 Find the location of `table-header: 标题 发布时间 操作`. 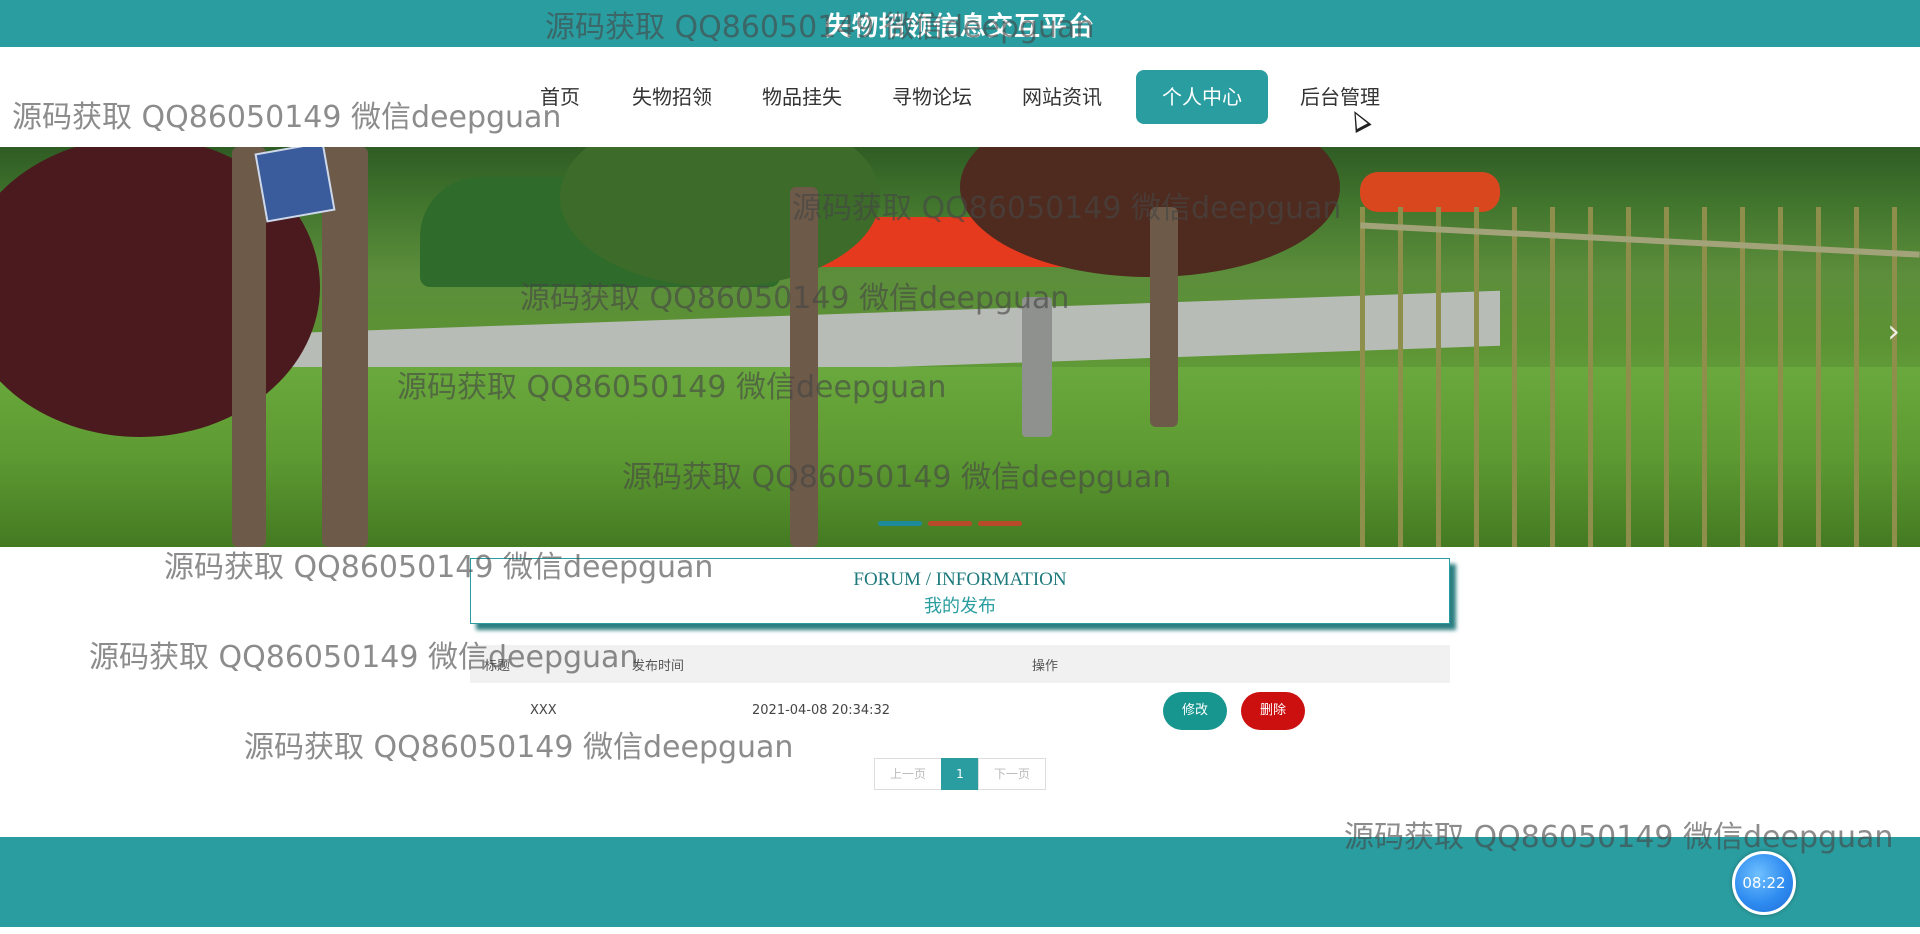

table-header: 标题 发布时间 操作 is located at coordinates (960, 664).